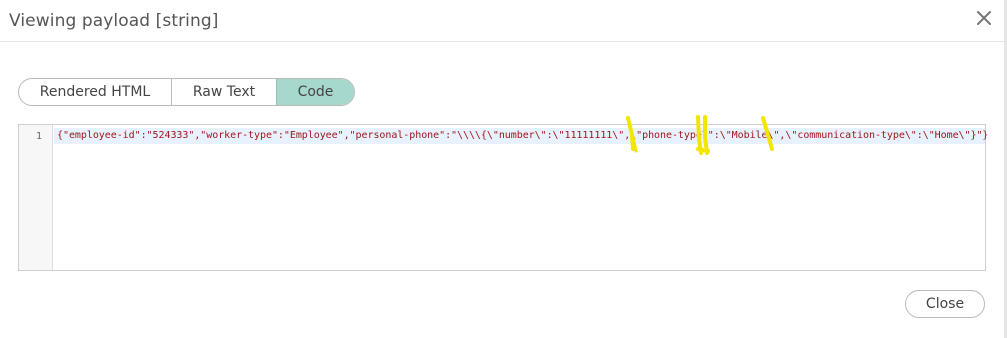 The height and width of the screenshot is (338, 1007). What do you see at coordinates (114, 21) in the screenshot?
I see `dialog-title: Viewing payload [string]` at bounding box center [114, 21].